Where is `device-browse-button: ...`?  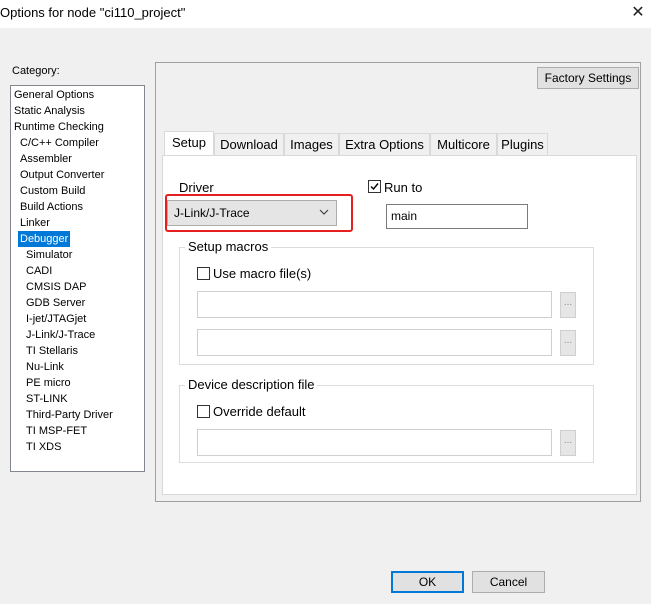 device-browse-button: ... is located at coordinates (568, 443).